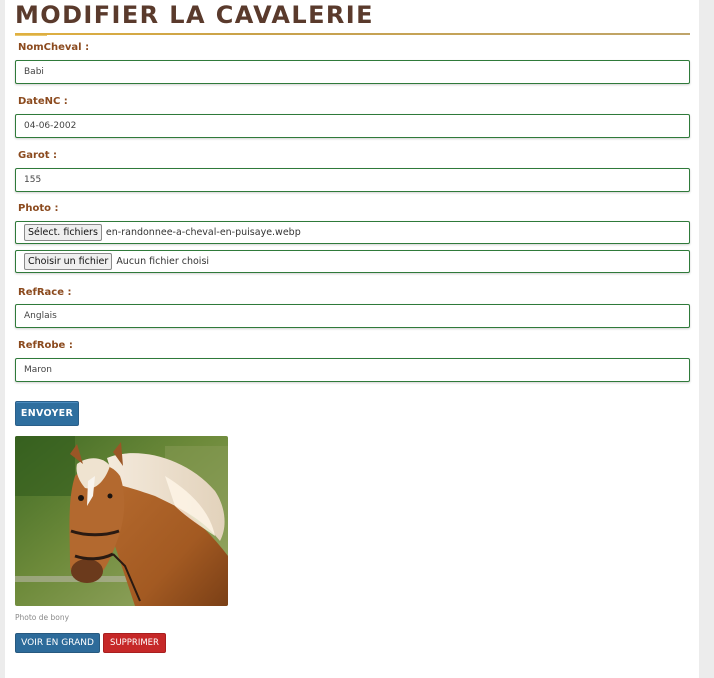 The width and height of the screenshot is (714, 678). I want to click on nomcheval-input: Babi, so click(352, 72).